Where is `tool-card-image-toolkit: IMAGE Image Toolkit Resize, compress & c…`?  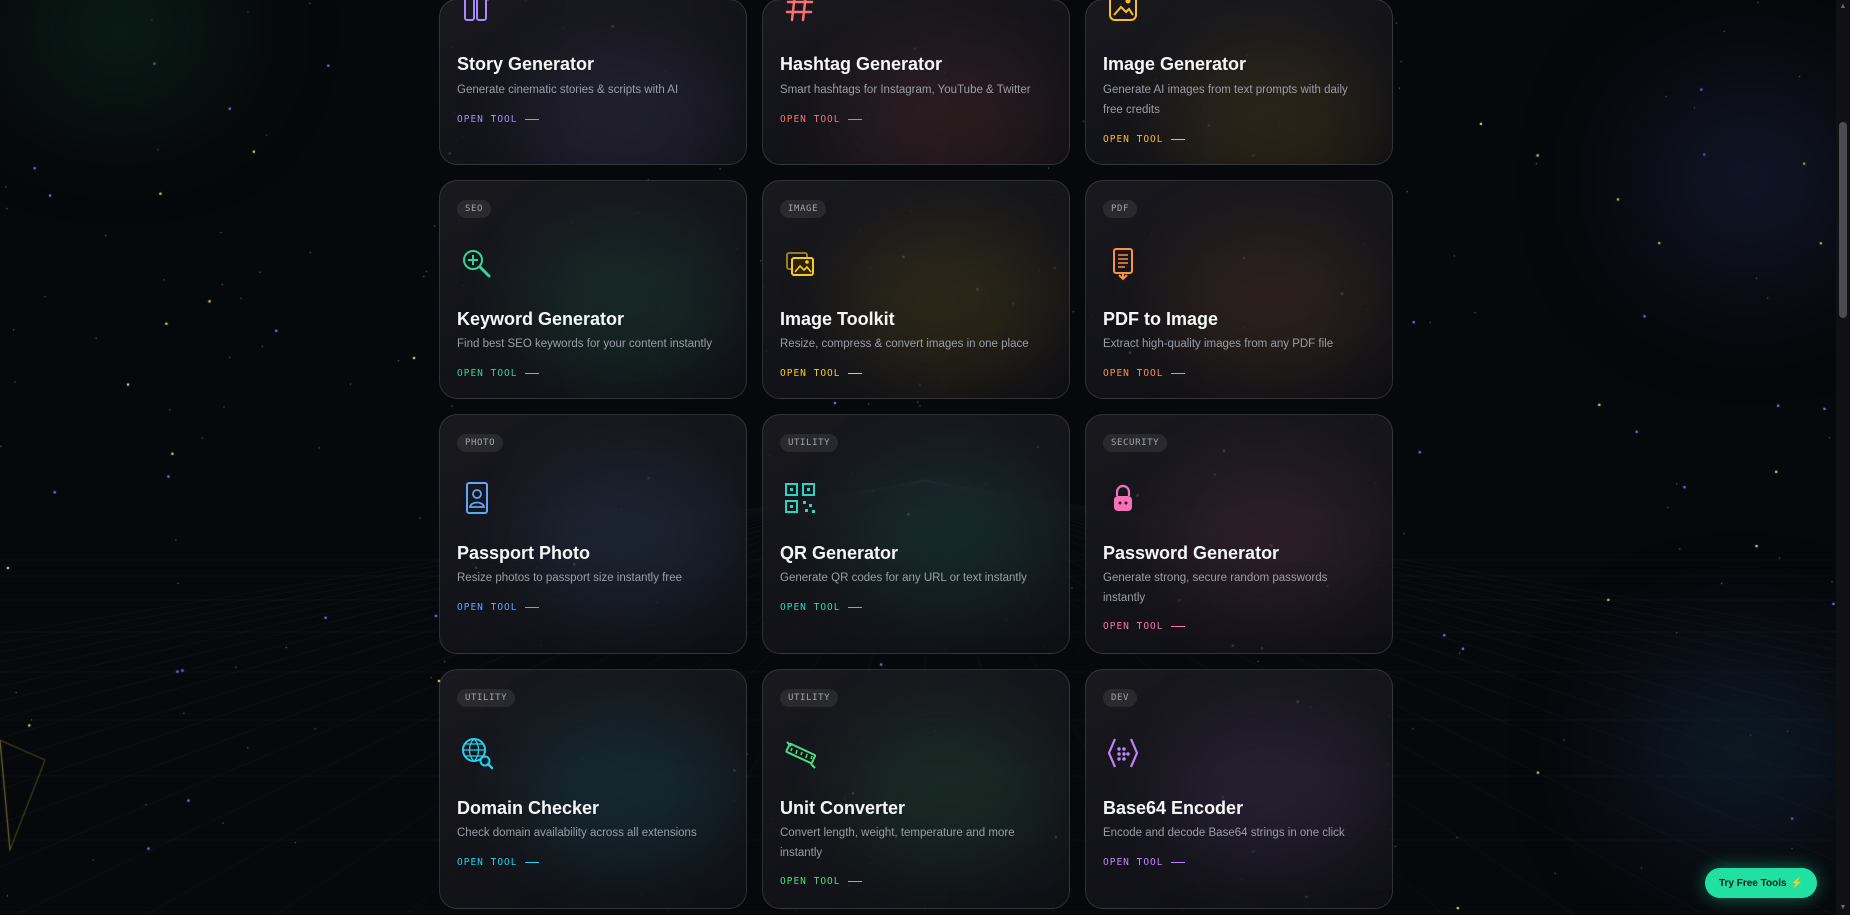 tool-card-image-toolkit: IMAGE Image Toolkit Resize, compress & c… is located at coordinates (916, 289).